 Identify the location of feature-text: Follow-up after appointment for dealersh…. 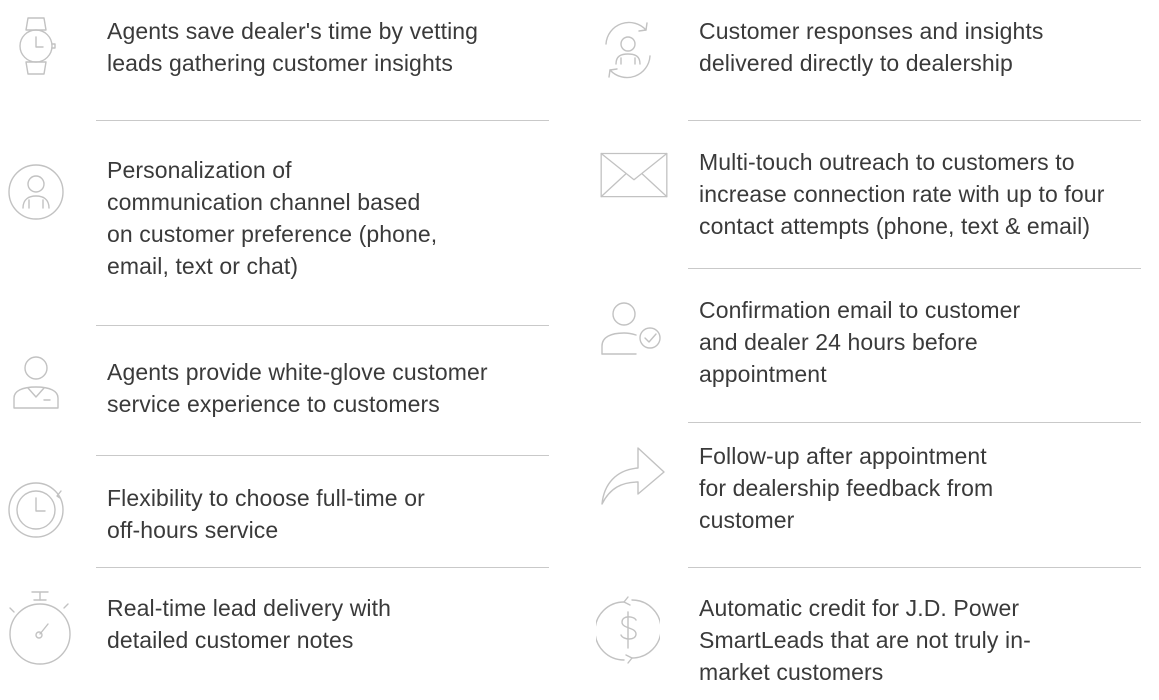
(846, 488).